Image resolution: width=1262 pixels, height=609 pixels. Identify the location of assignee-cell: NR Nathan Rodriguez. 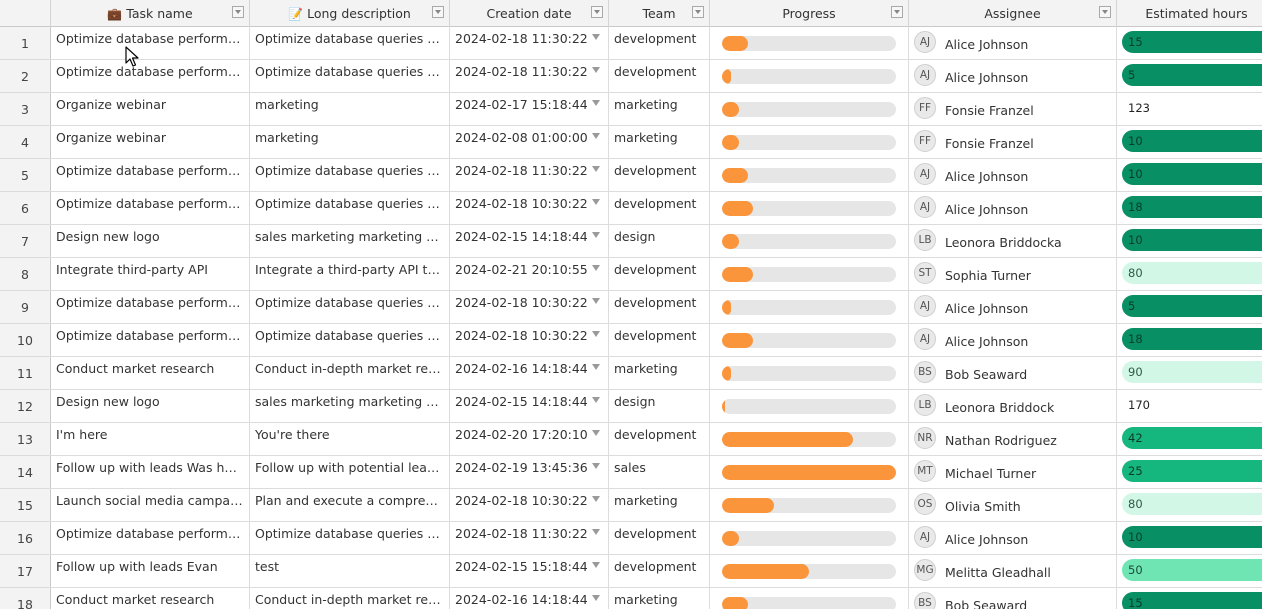
(1013, 439).